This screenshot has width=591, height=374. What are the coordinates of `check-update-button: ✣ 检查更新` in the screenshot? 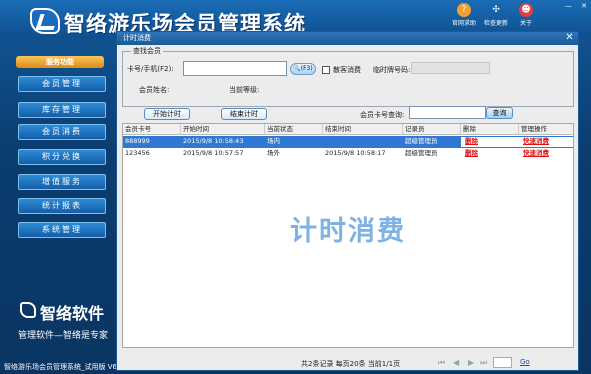 It's located at (496, 18).